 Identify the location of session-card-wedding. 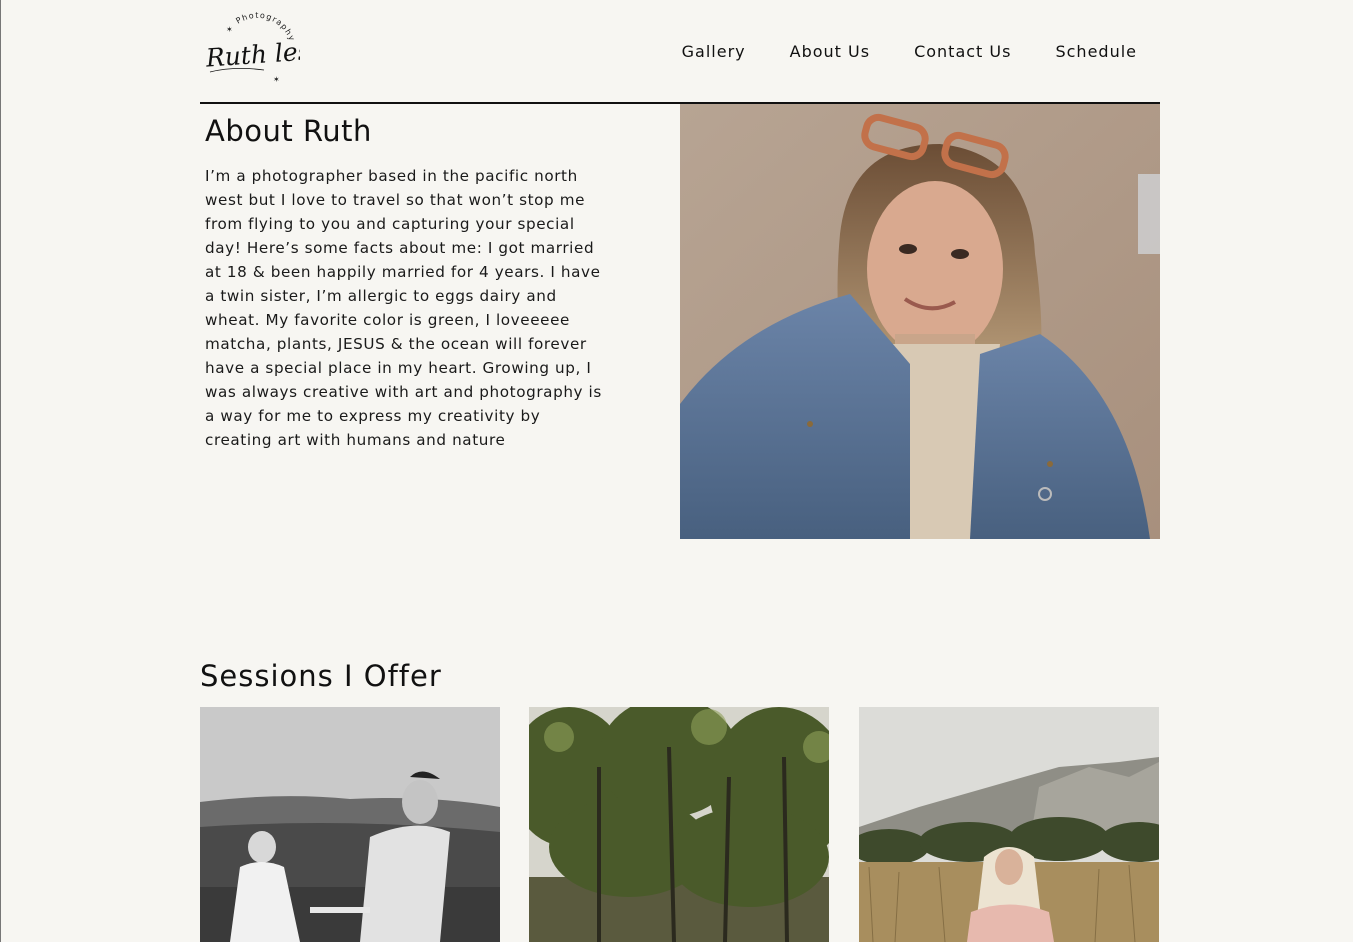
(350, 824).